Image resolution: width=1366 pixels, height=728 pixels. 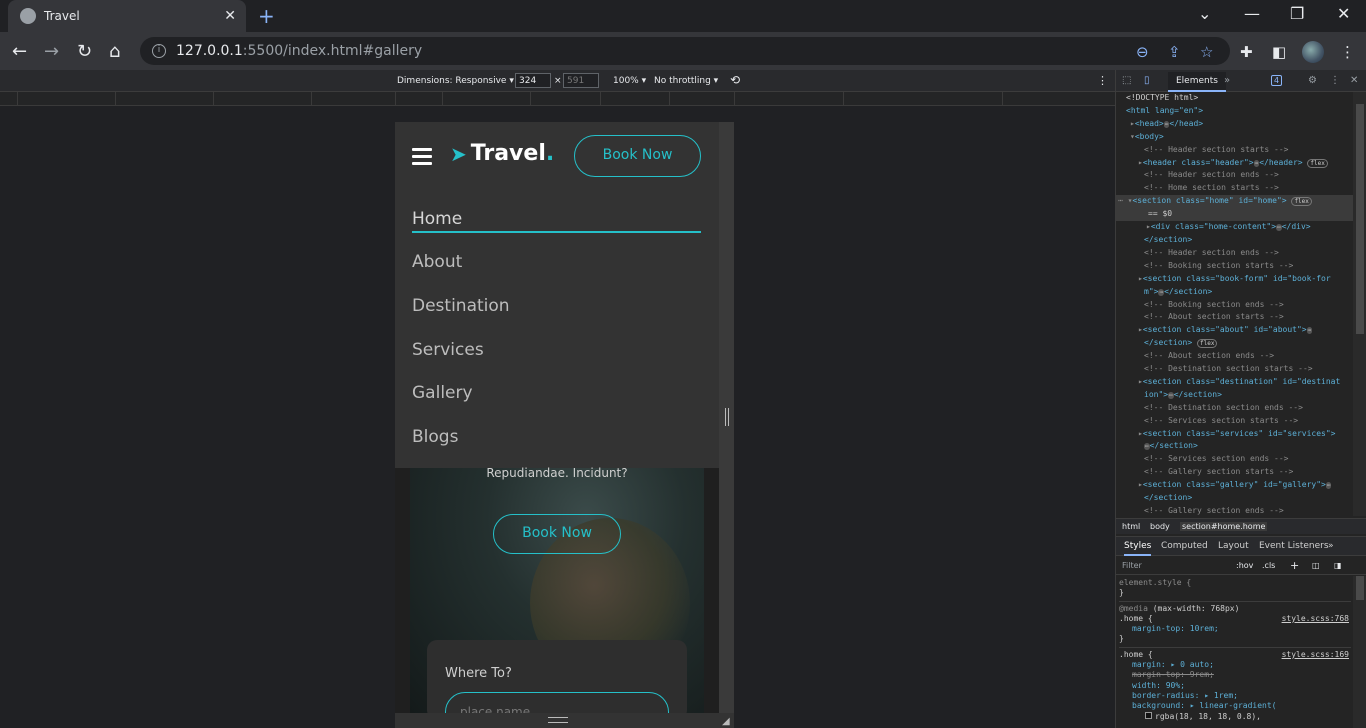 I want to click on dom-line: ▸<section class="about" id="about">⋯, so click(x=1234, y=330).